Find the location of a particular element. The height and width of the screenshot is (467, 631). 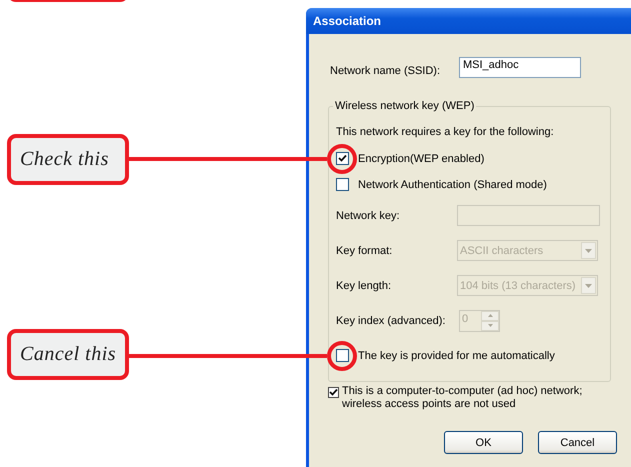

checkbox-label: The key is provided for me automatically is located at coordinates (456, 356).